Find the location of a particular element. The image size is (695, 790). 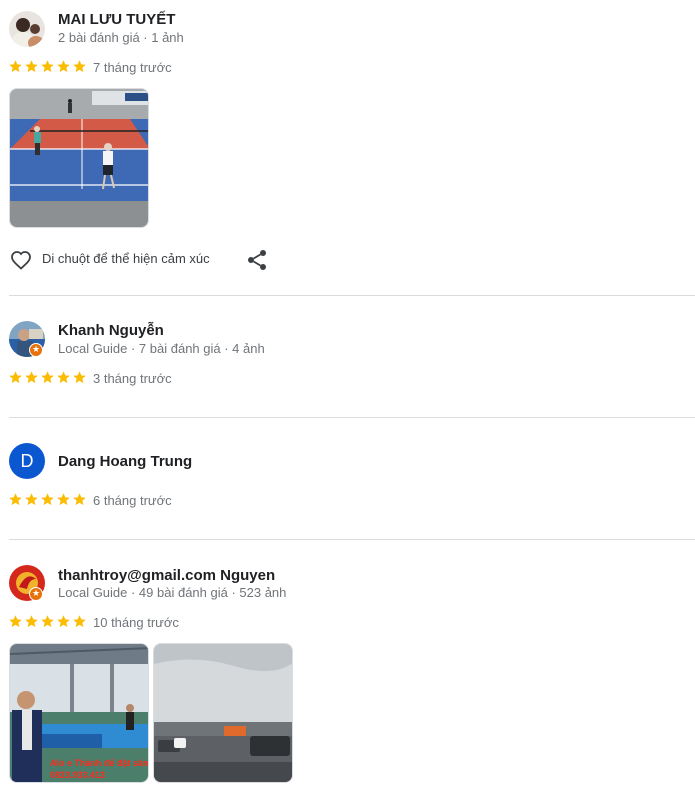

review-date: 3 tháng trước is located at coordinates (132, 378).